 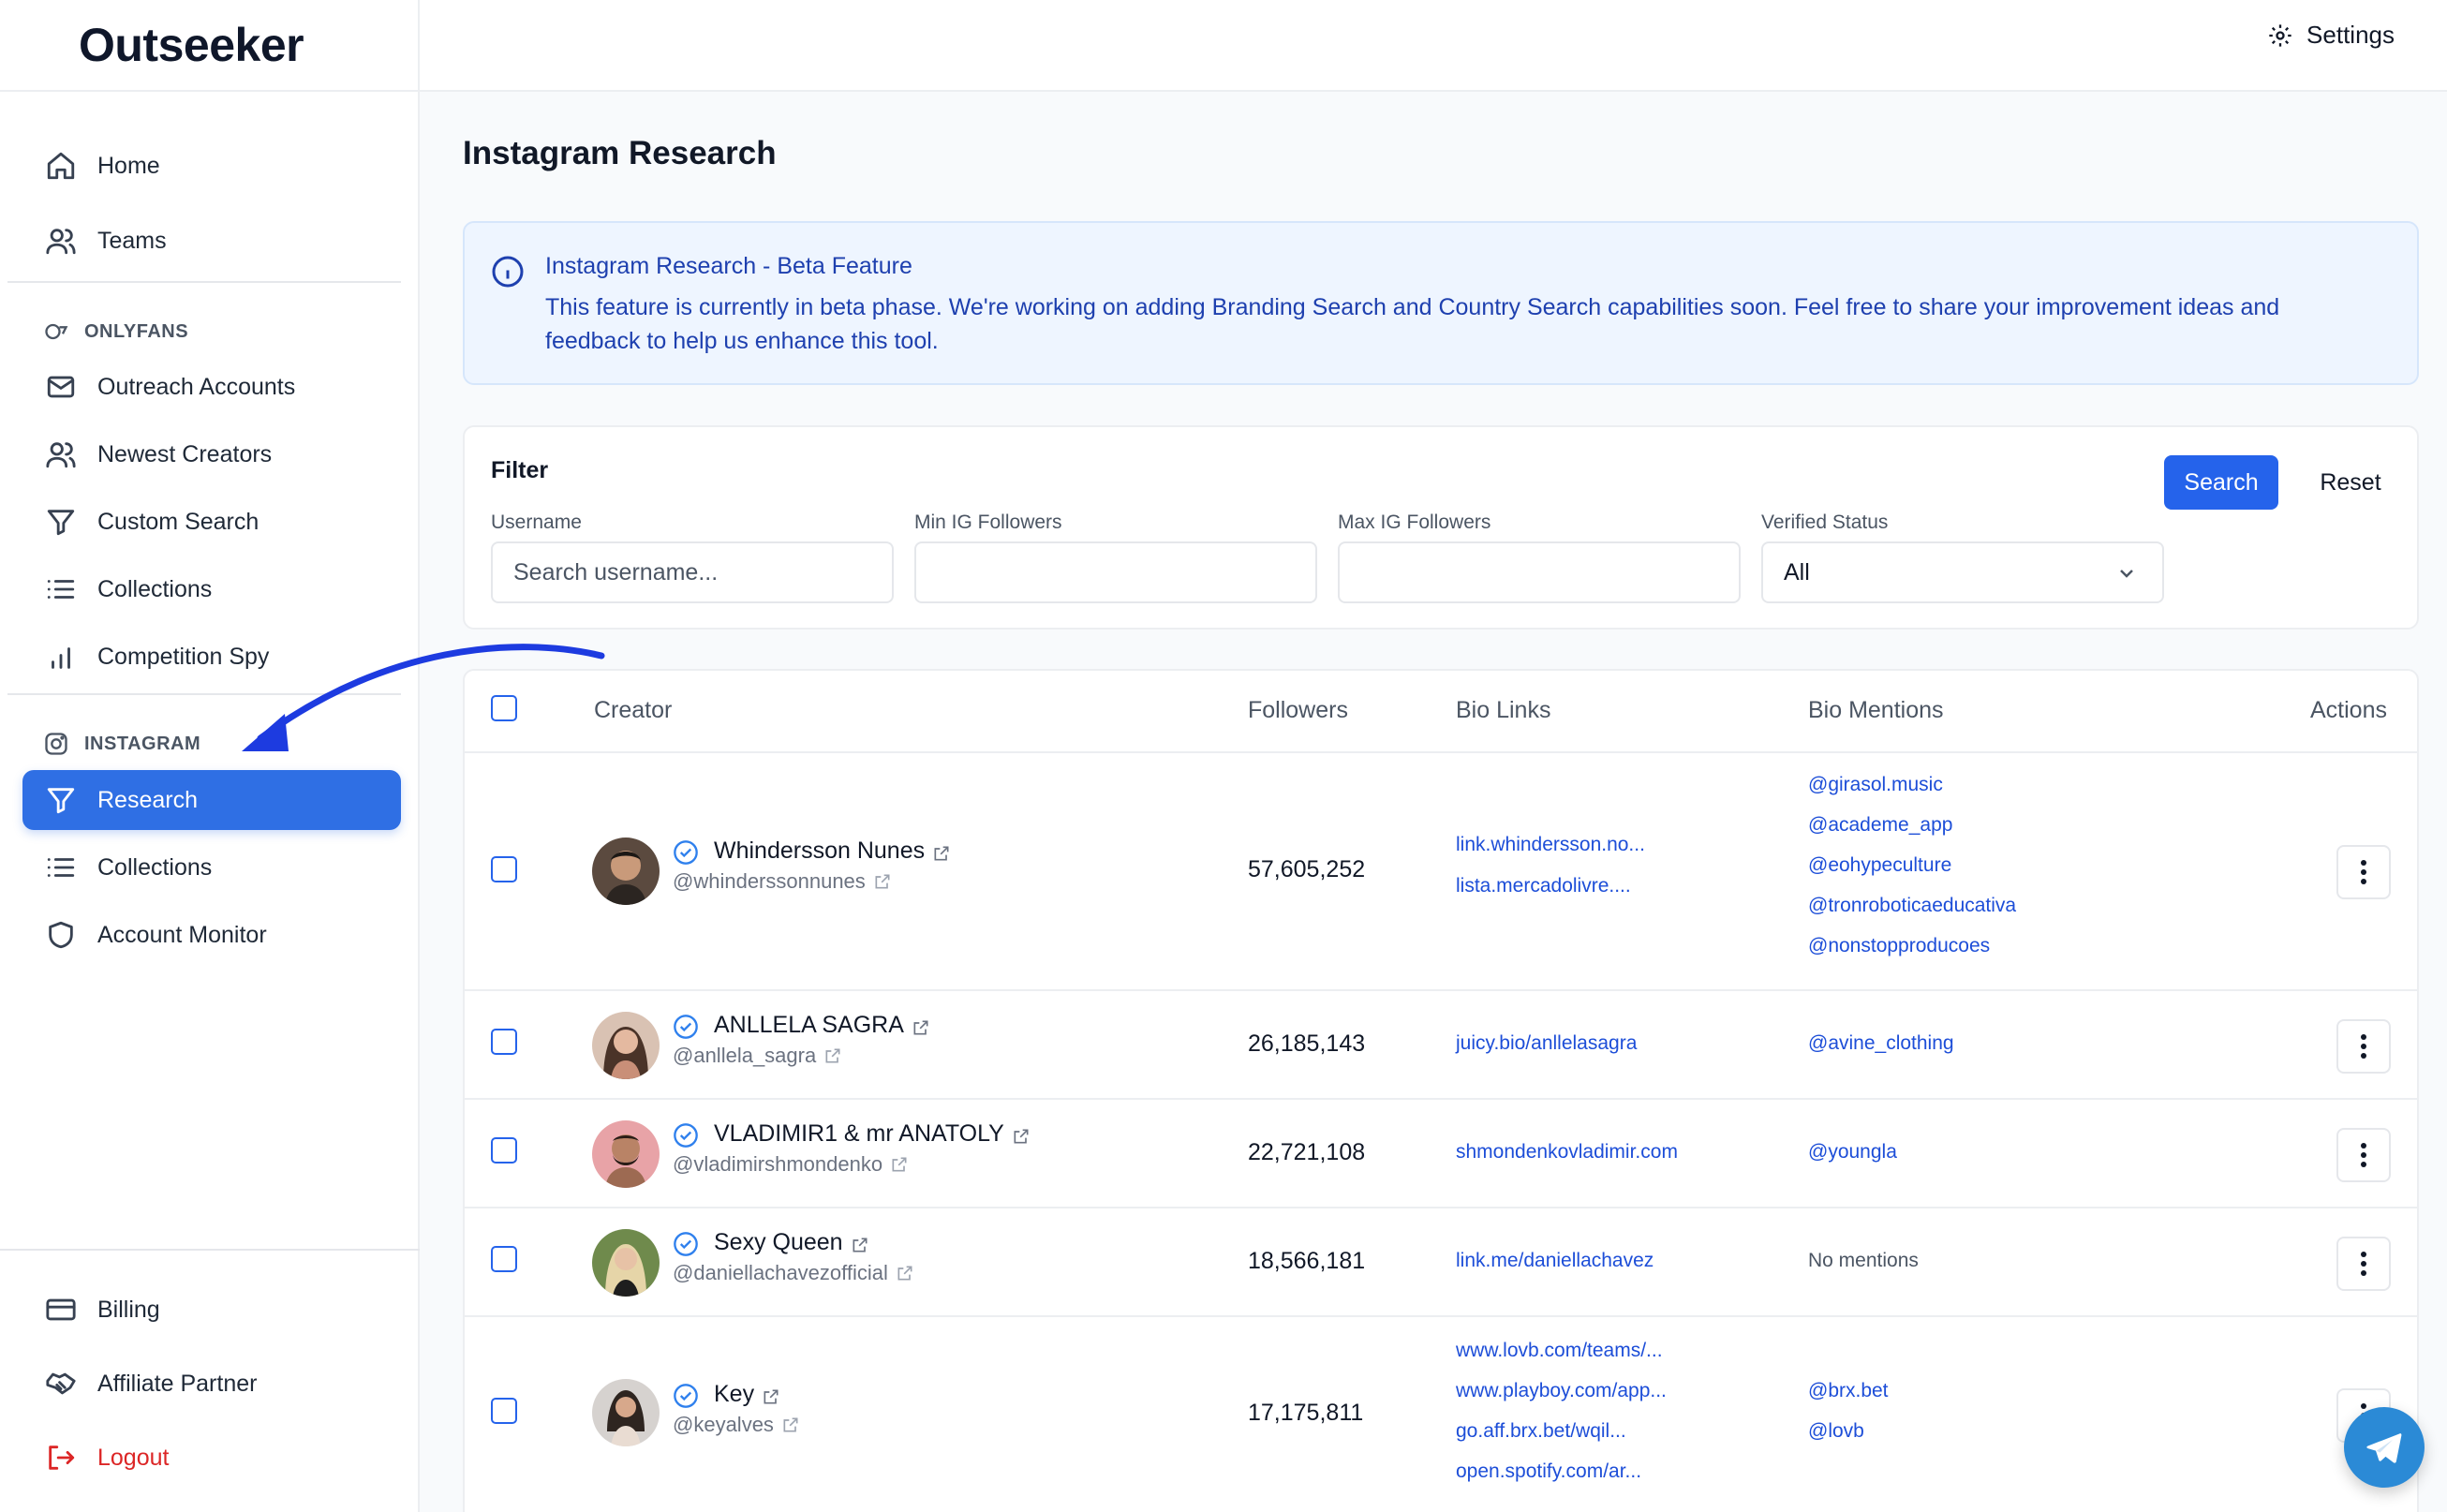 I want to click on creator-handle: @keyalves, so click(x=723, y=1424).